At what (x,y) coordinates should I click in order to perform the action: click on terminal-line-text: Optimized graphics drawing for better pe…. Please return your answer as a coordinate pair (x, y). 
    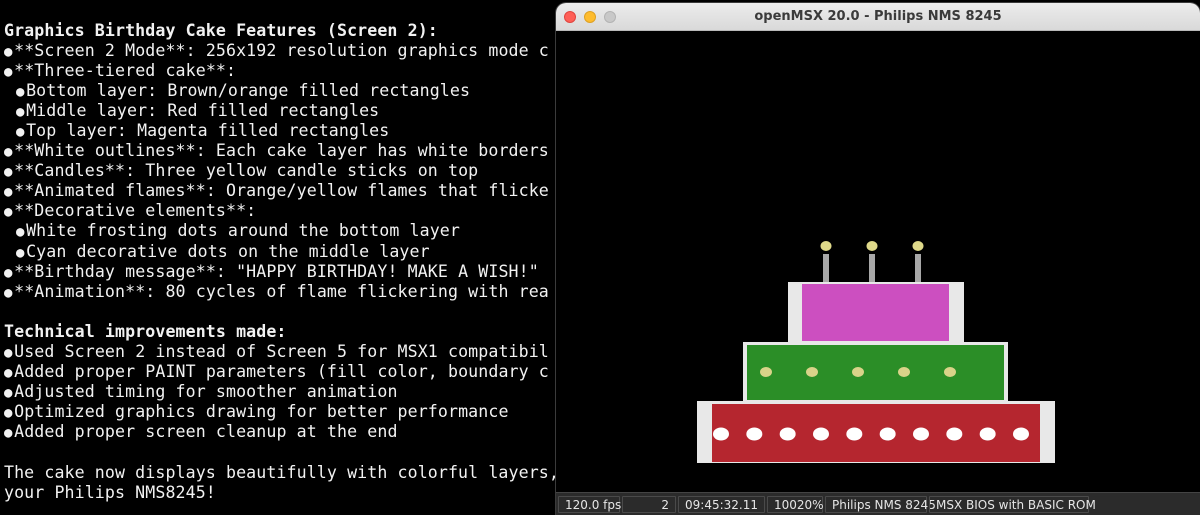
    Looking at the image, I should click on (261, 412).